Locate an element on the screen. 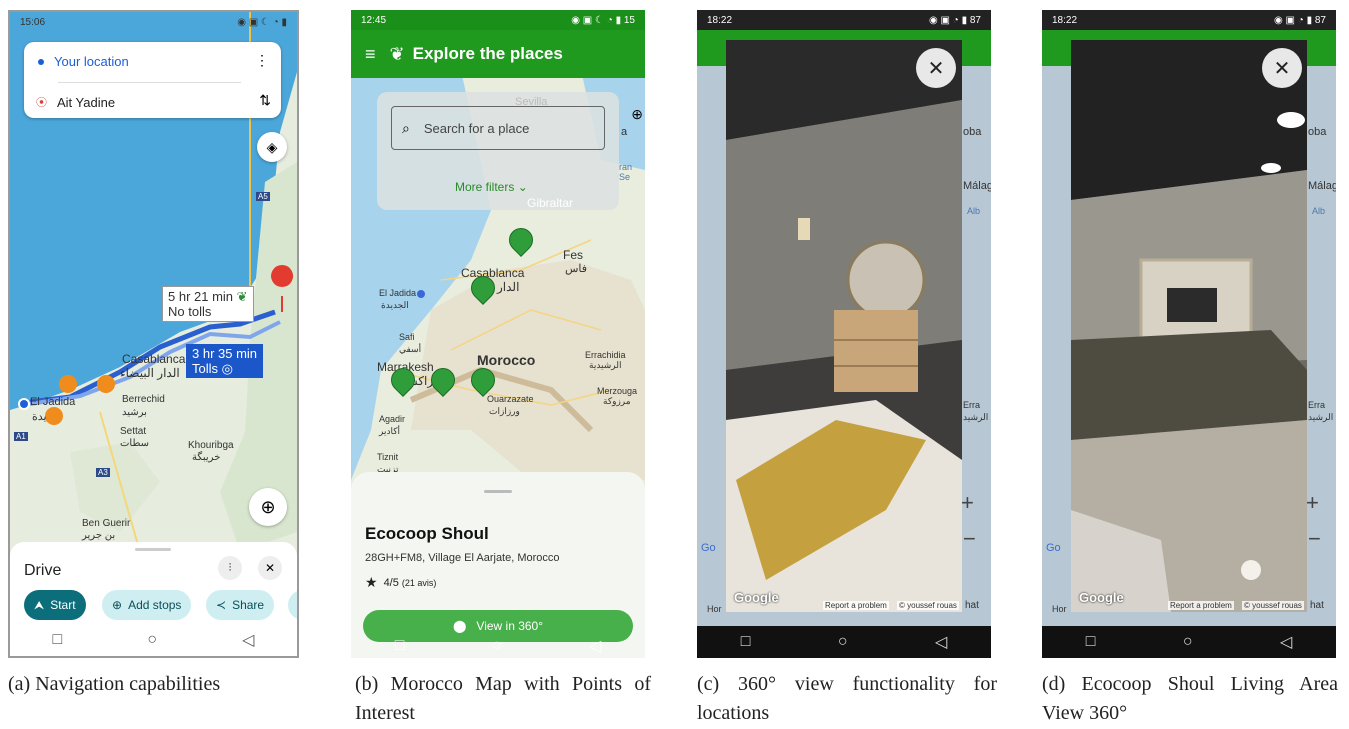 The width and height of the screenshot is (1349, 729). add-stops-button: ⊕ Add stops is located at coordinates (147, 605).